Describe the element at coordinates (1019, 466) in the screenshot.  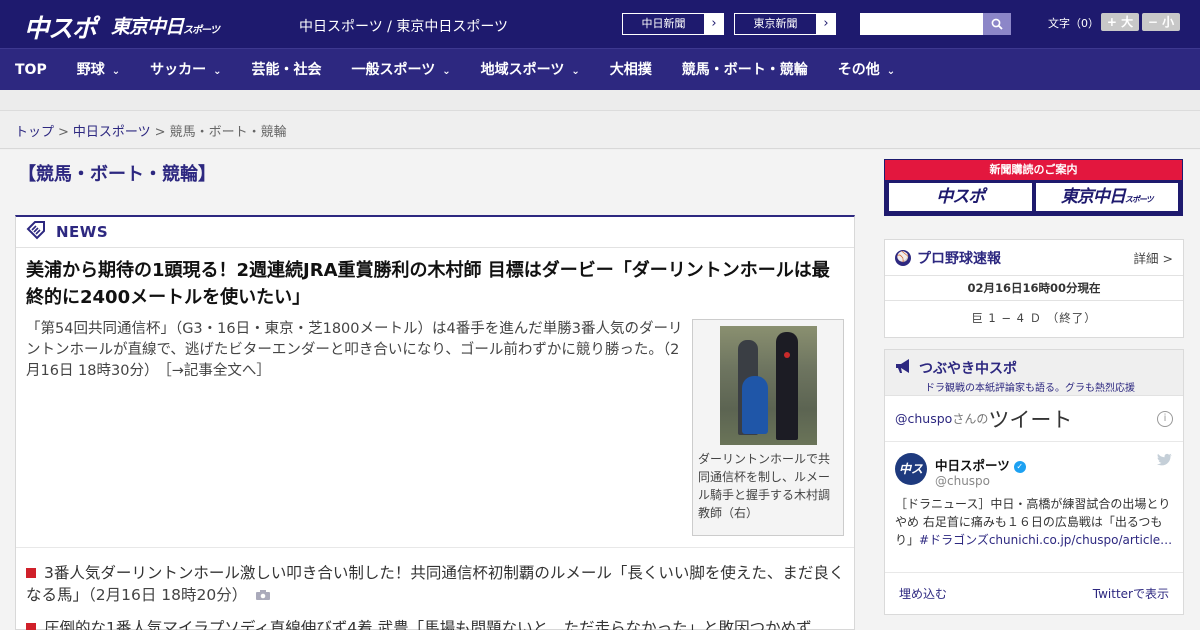
I see `verified-icon: ✓` at that location.